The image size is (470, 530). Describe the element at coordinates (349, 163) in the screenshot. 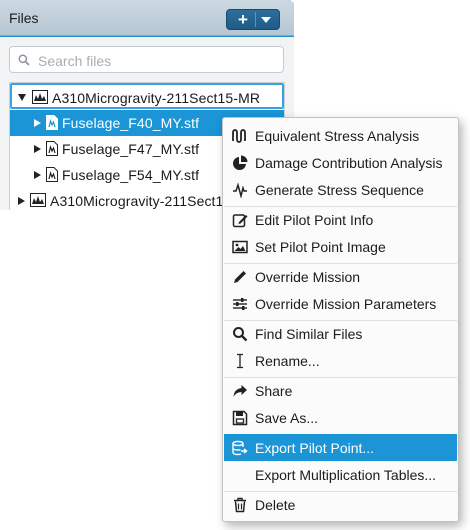

I see `menu-item-label: Damage Contribution Analysis` at that location.